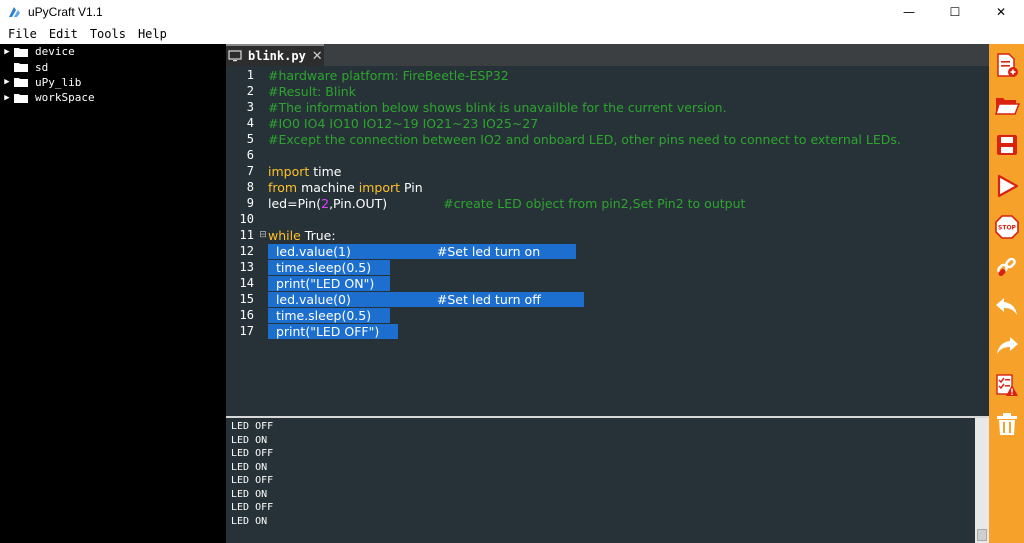 The width and height of the screenshot is (1024, 543). I want to click on keyword: import, so click(379, 187).